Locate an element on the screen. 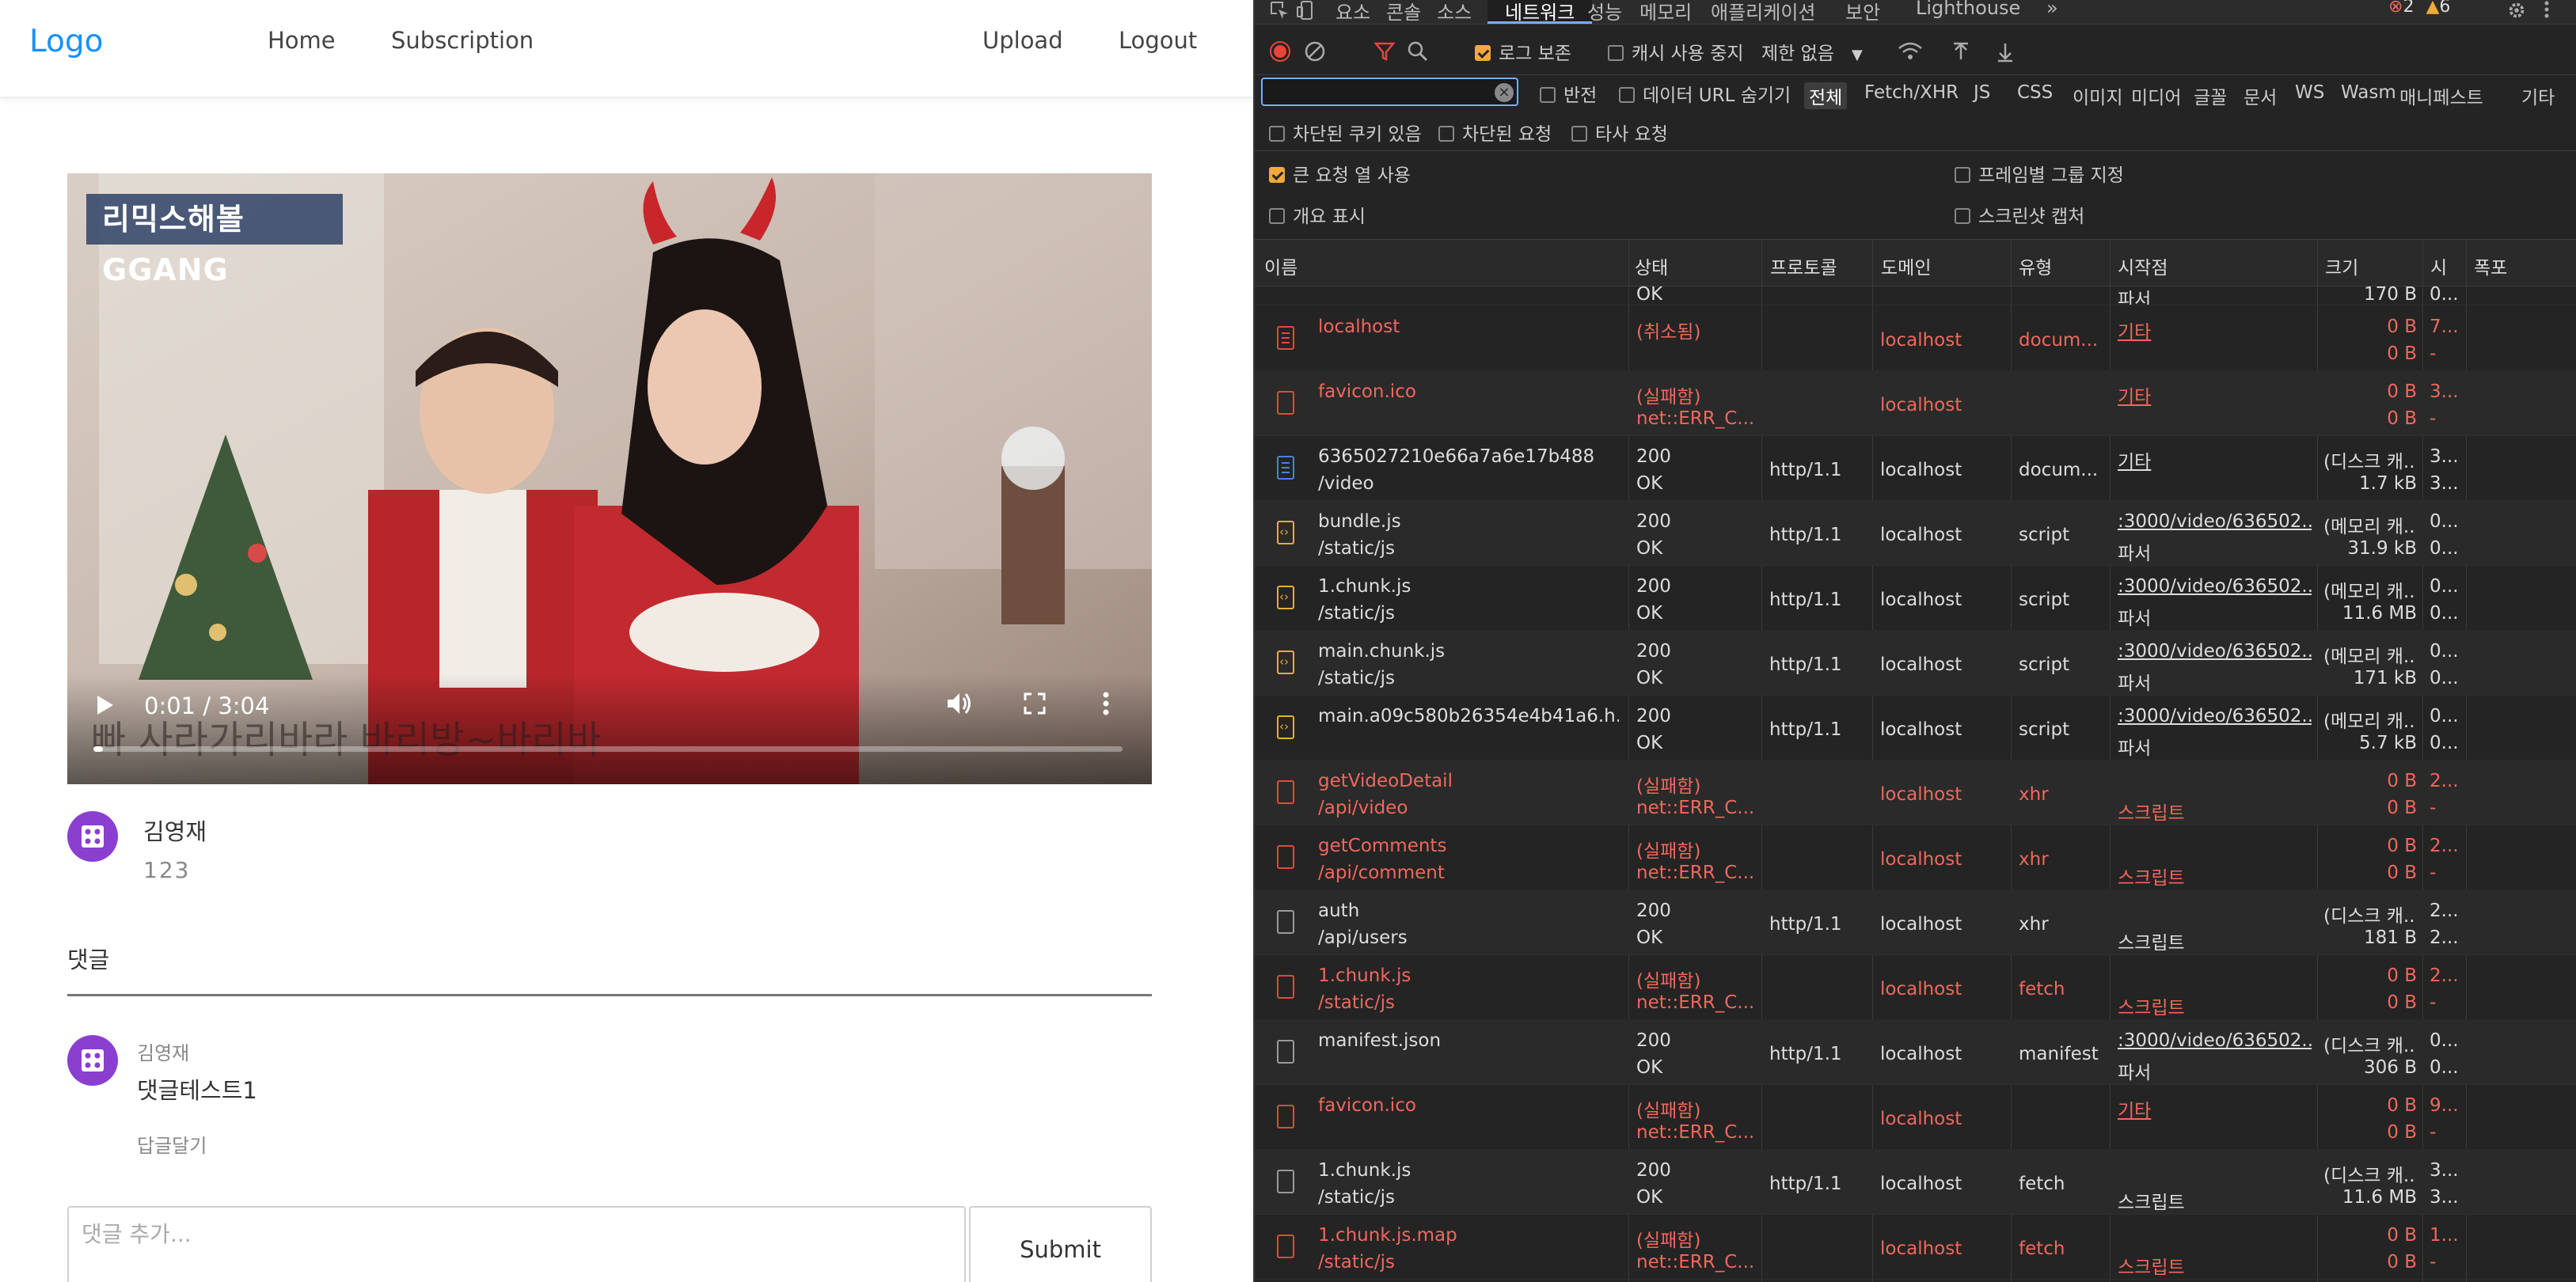 The image size is (2576, 1282). col-header-domain: 도메인 is located at coordinates (1906, 265).